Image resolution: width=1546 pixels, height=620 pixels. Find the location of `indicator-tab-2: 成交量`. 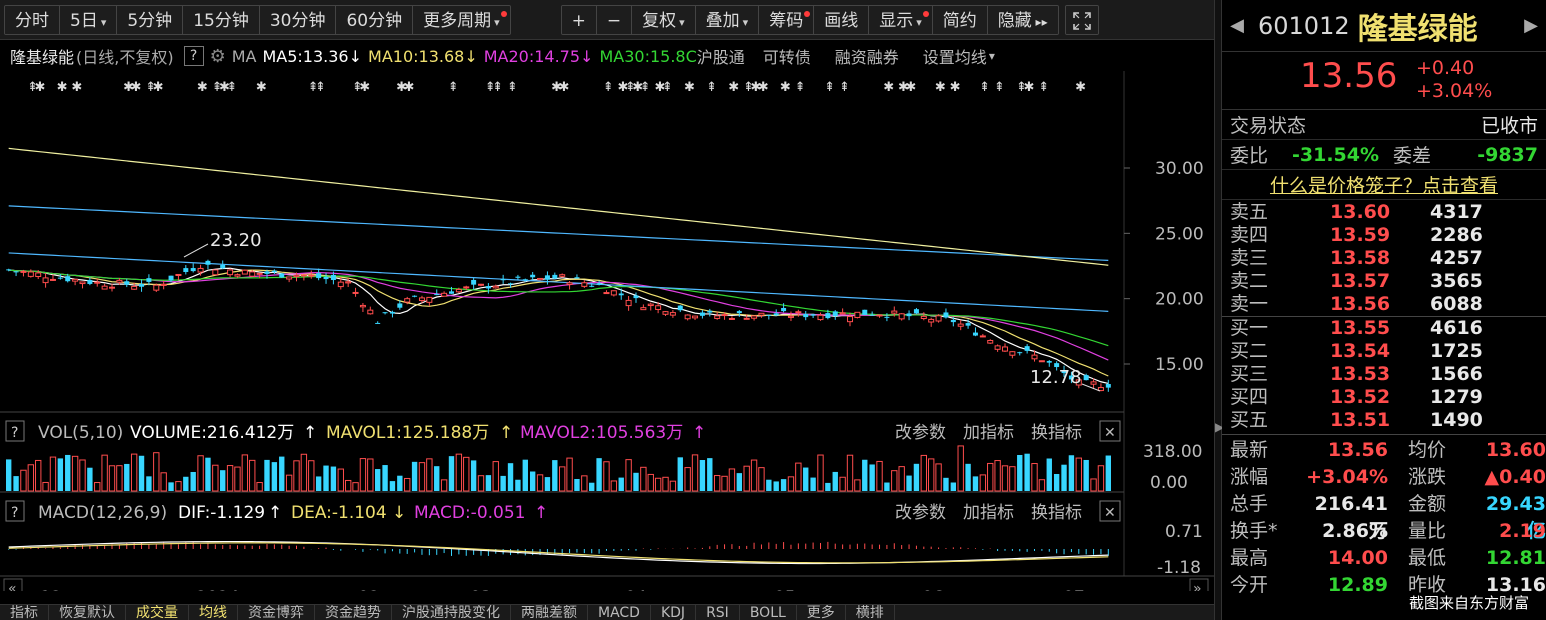

indicator-tab-2: 成交量 is located at coordinates (157, 612).